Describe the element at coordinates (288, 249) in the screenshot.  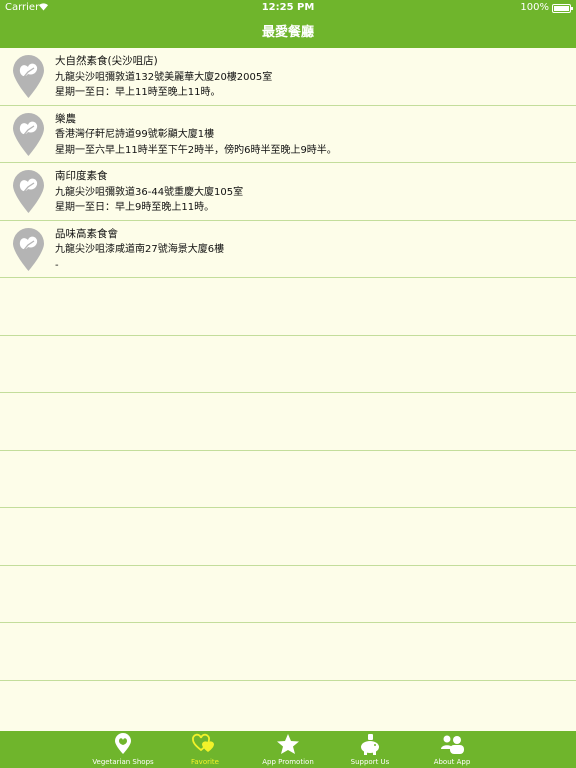
I see `restaurant-row: 品味高素食會 九龍尖沙咀漆咸道南27號海景大廈6樓 -` at that location.